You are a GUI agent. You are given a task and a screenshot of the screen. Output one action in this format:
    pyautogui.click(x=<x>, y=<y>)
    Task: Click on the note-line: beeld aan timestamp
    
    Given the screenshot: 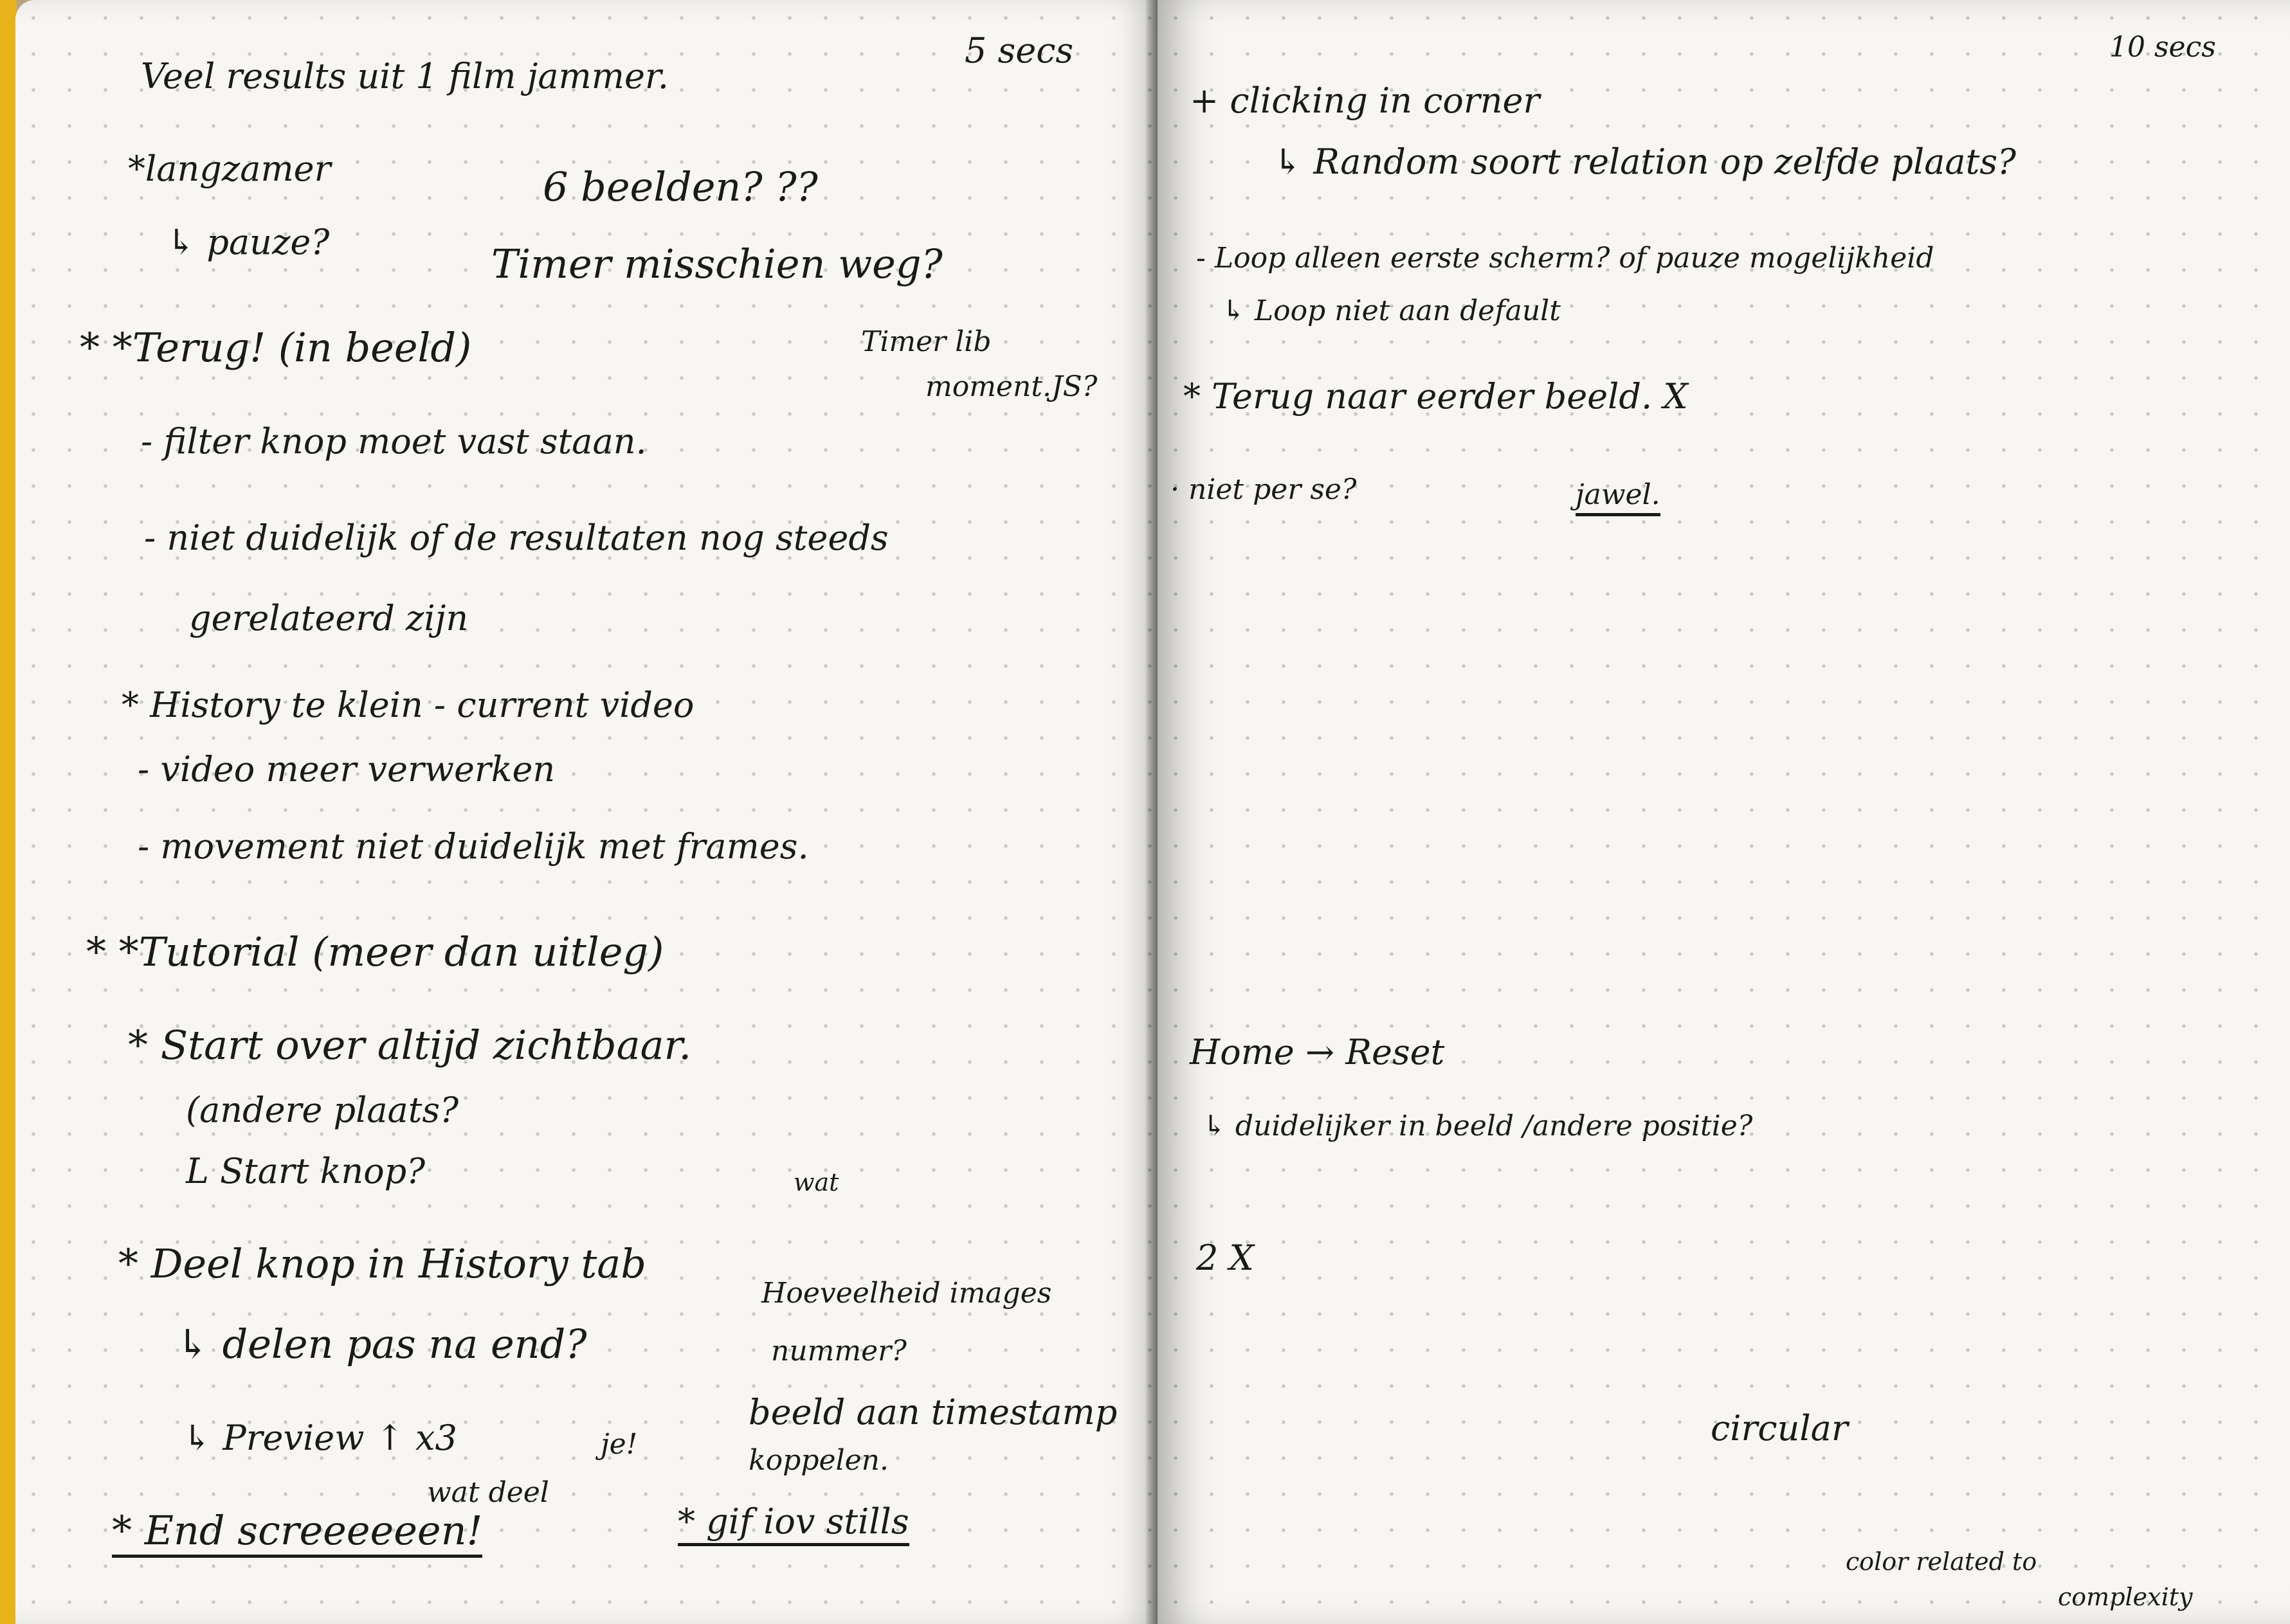 What is the action you would take?
    pyautogui.click(x=933, y=1412)
    